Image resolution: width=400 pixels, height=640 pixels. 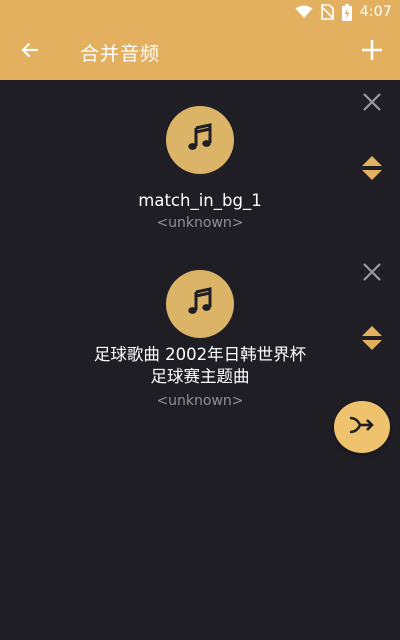 I want to click on wifi-icon, so click(x=304, y=12).